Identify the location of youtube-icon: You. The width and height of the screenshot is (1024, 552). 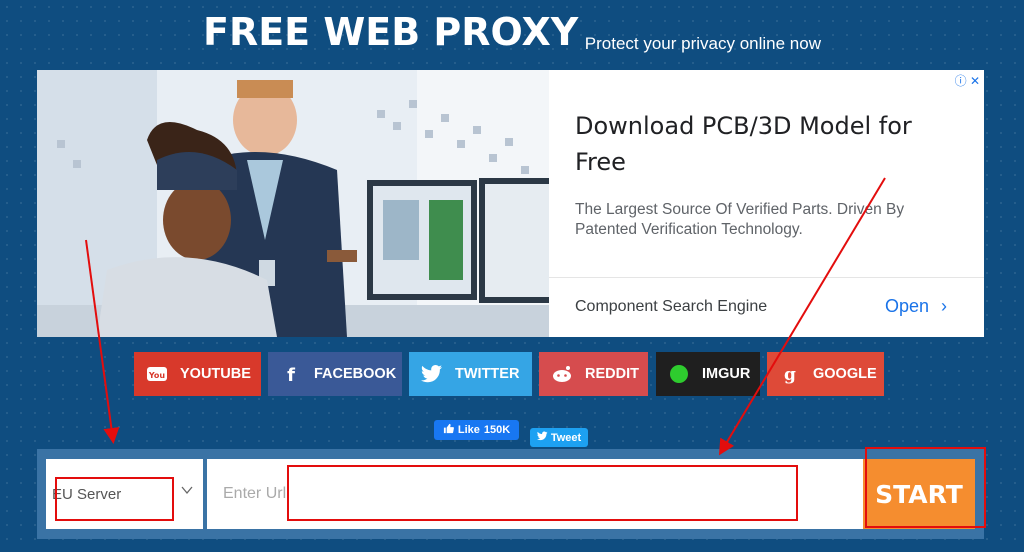
(157, 374).